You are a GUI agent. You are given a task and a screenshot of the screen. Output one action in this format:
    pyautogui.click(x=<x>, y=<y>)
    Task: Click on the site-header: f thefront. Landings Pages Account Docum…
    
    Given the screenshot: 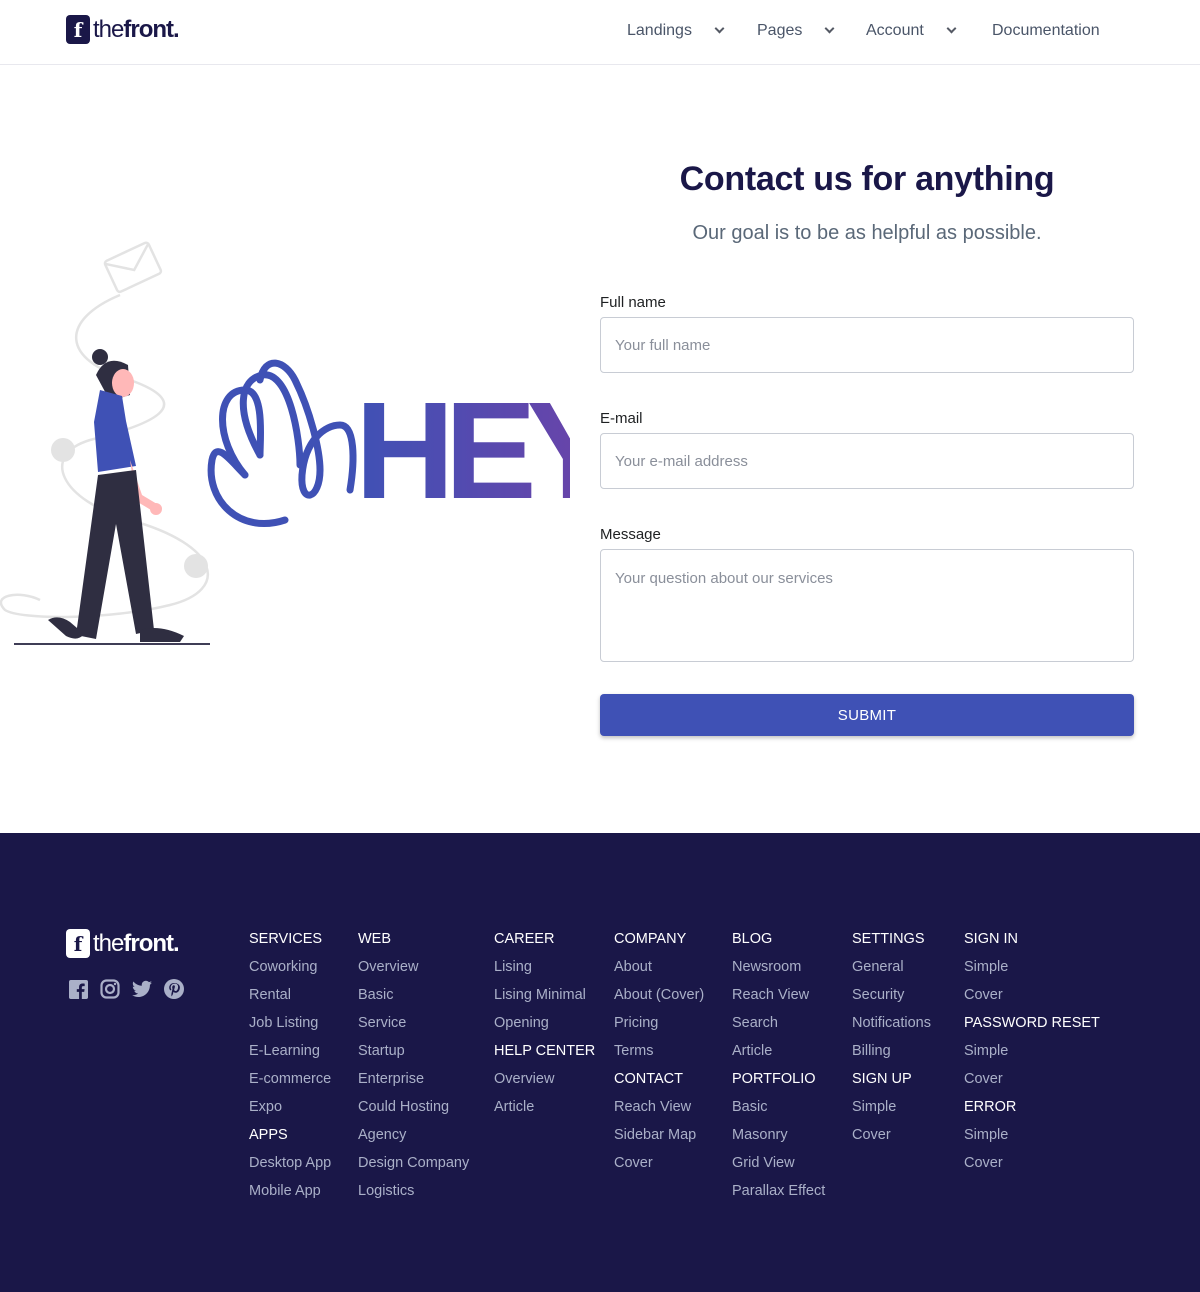 What is the action you would take?
    pyautogui.click(x=600, y=32)
    